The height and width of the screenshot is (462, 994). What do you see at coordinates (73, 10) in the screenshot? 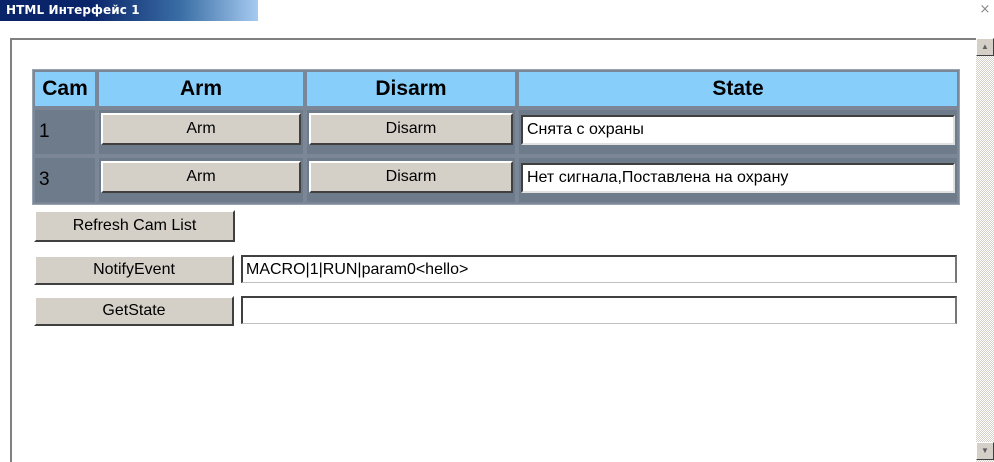
I see `window-title: HTML Интерфейс 1` at bounding box center [73, 10].